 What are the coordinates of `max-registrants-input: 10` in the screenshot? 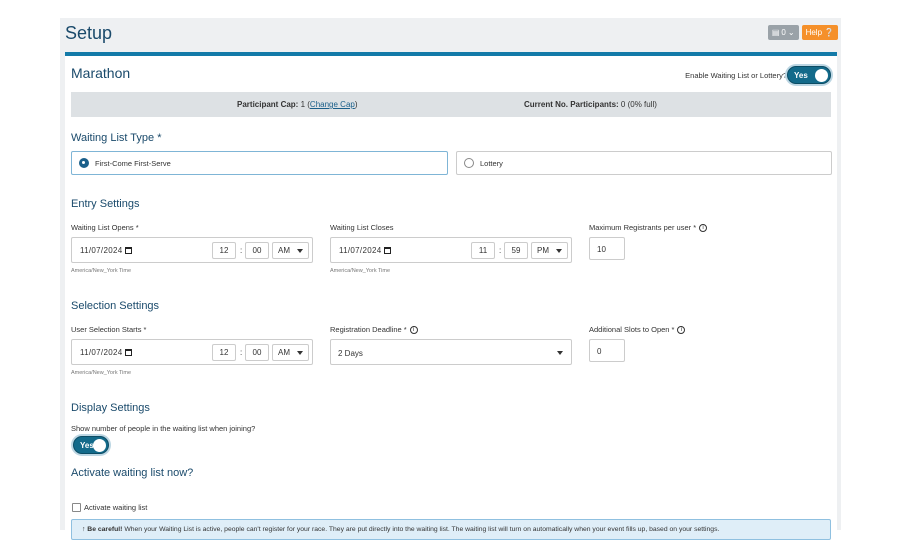 It's located at (607, 248).